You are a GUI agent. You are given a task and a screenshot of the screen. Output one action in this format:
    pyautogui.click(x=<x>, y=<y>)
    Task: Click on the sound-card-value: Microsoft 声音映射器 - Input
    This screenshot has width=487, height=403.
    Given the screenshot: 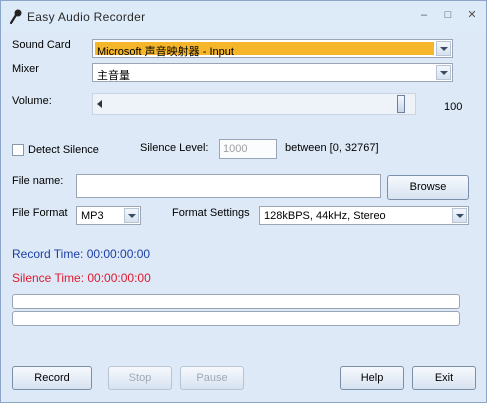 What is the action you would take?
    pyautogui.click(x=165, y=52)
    